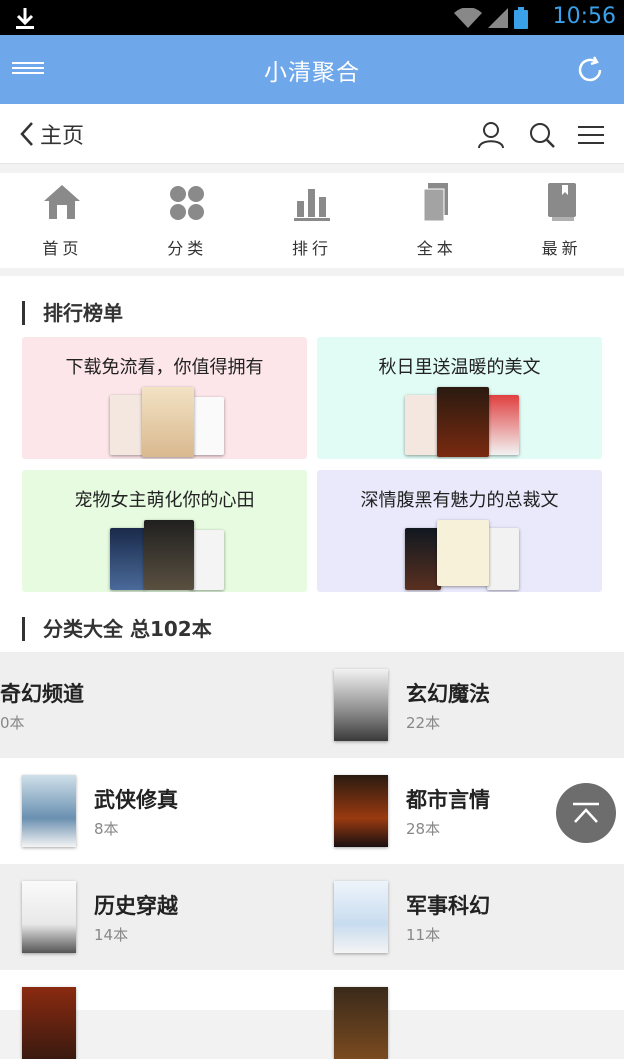 Image resolution: width=624 pixels, height=1059 pixels. I want to click on quick-nav: 首页 分类 排行 全本 最新, so click(312, 220).